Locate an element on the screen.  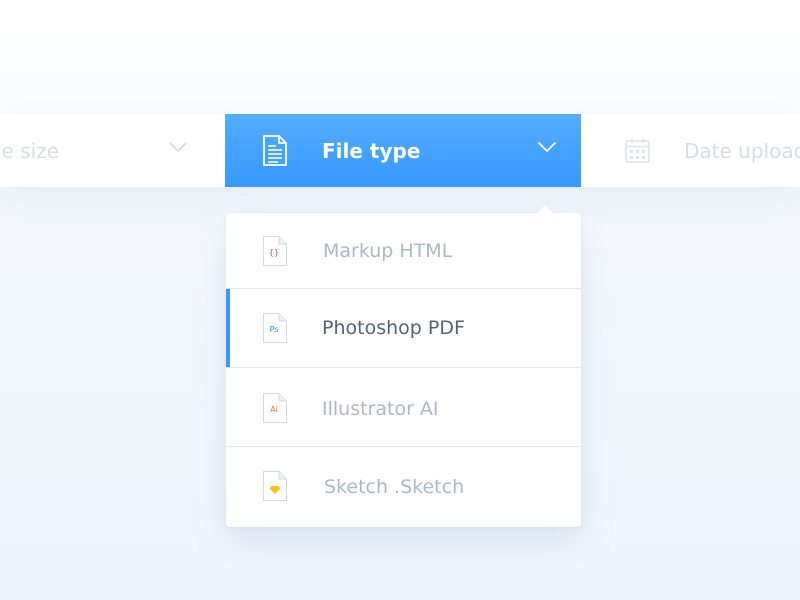
calendar-icon is located at coordinates (637, 150).